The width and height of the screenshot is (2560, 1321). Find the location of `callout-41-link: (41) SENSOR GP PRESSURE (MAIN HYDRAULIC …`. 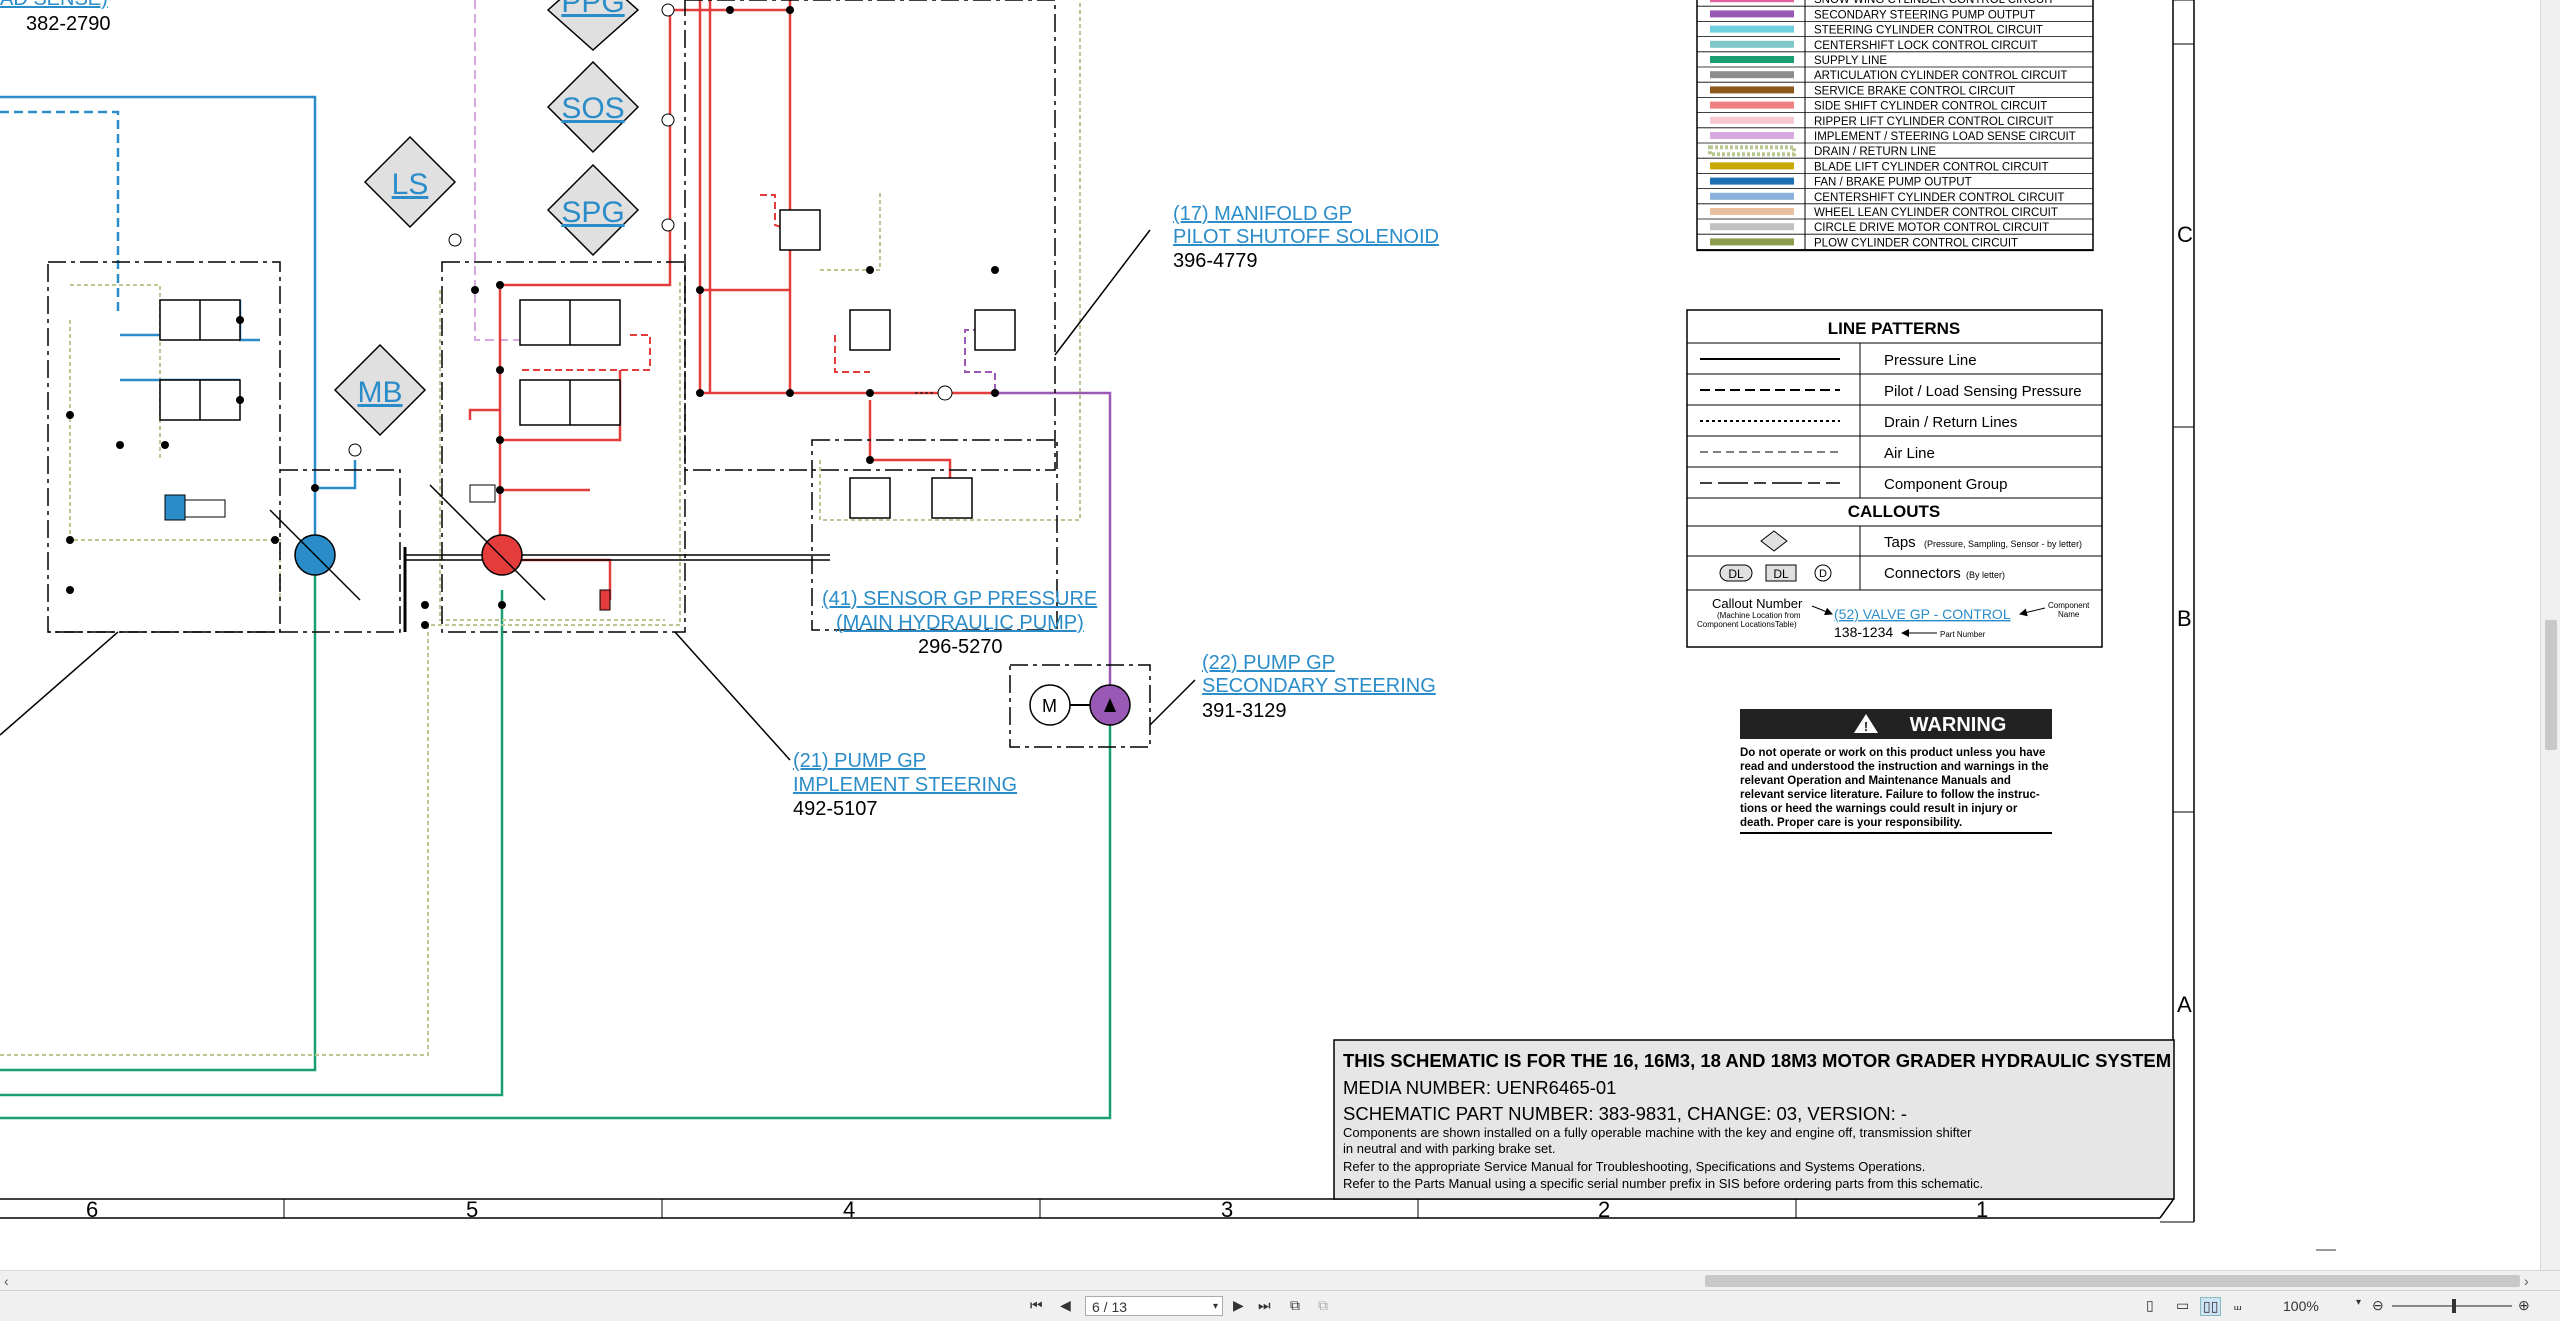

callout-41-link: (41) SENSOR GP PRESSURE (MAIN HYDRAULIC … is located at coordinates (959, 611).